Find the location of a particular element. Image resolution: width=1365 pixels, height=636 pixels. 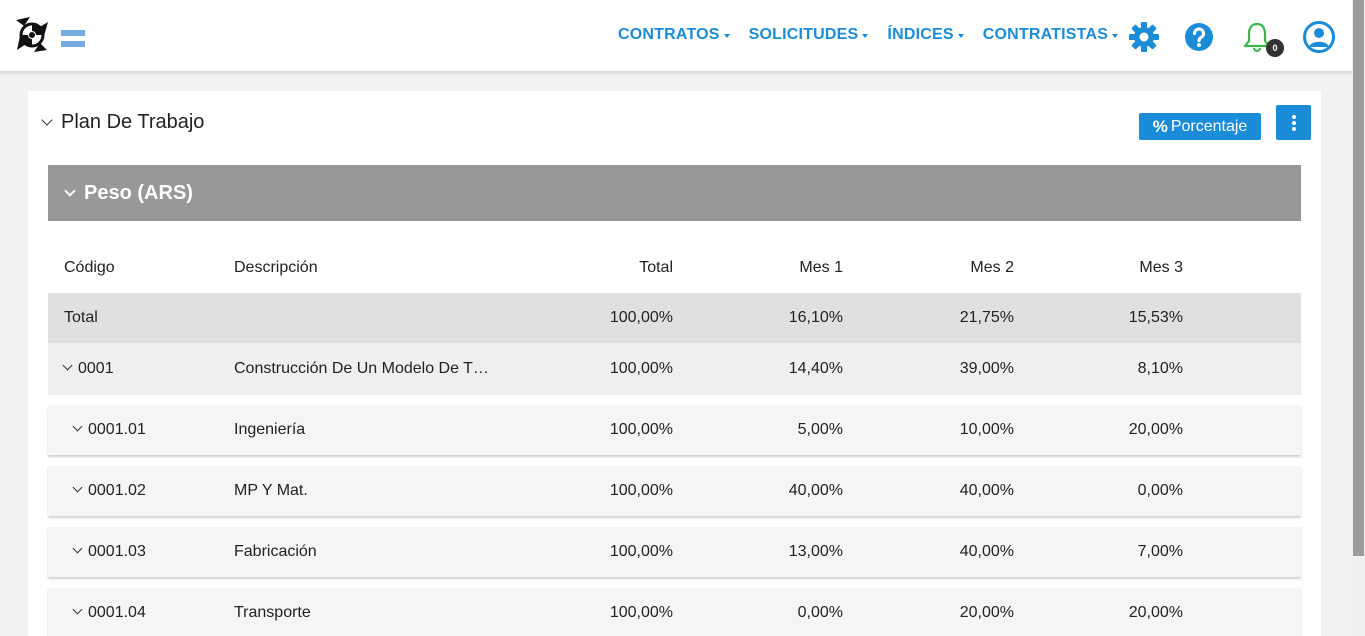

row-mes-1: 14,40% is located at coordinates (815, 368).